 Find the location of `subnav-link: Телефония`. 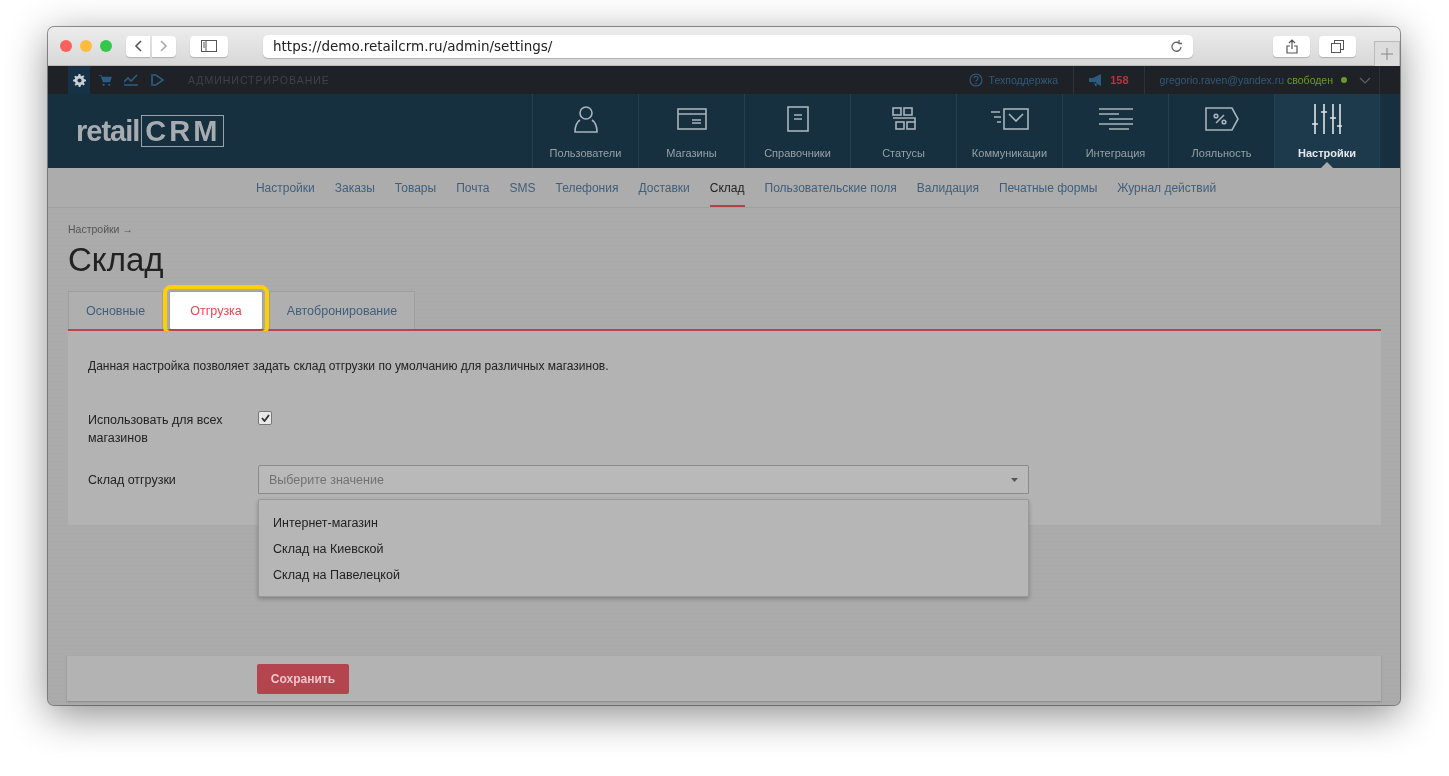

subnav-link: Телефония is located at coordinates (587, 187).